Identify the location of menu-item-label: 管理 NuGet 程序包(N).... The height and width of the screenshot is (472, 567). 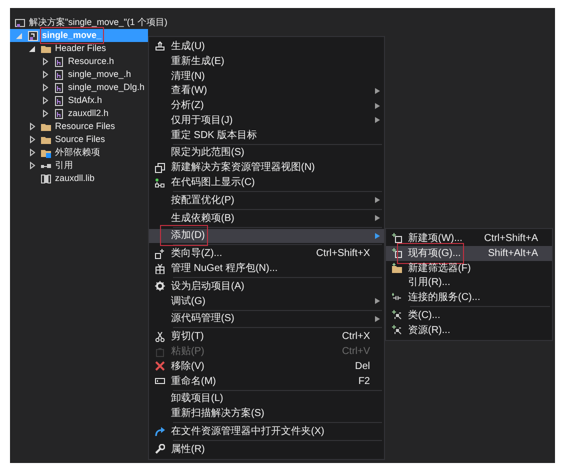
(224, 269).